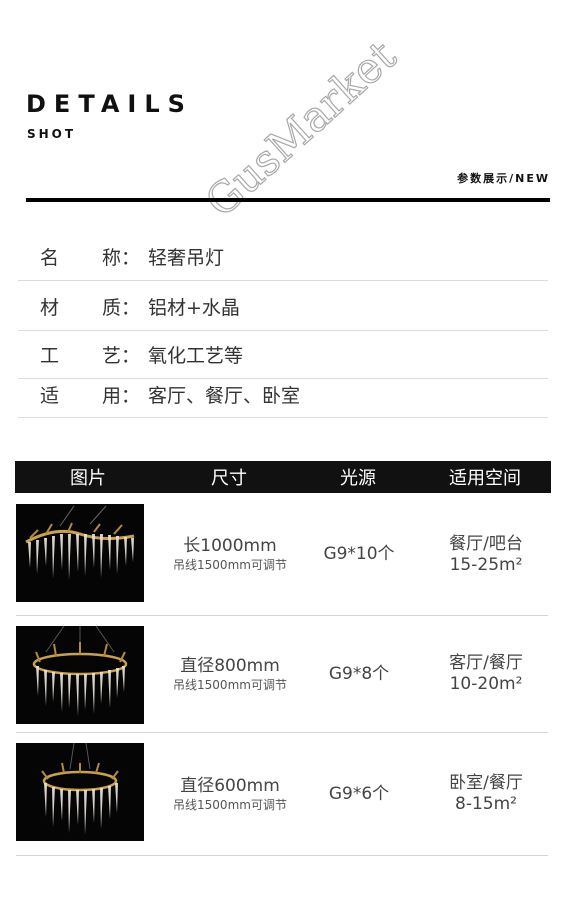 The image size is (566, 900). Describe the element at coordinates (230, 785) in the screenshot. I see `size-value: 直径600mm` at that location.